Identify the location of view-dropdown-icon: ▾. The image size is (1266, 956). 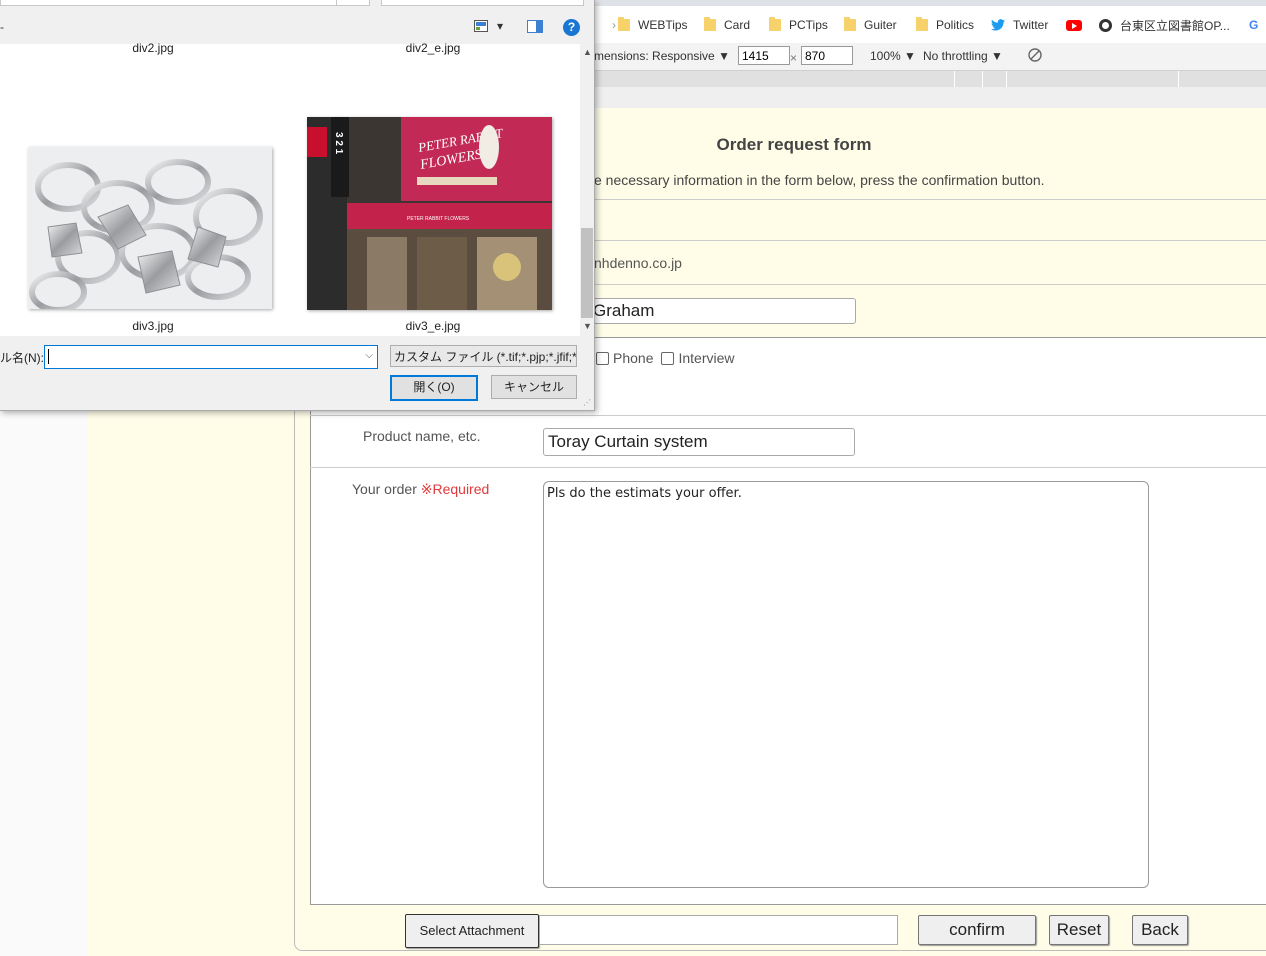
(500, 26).